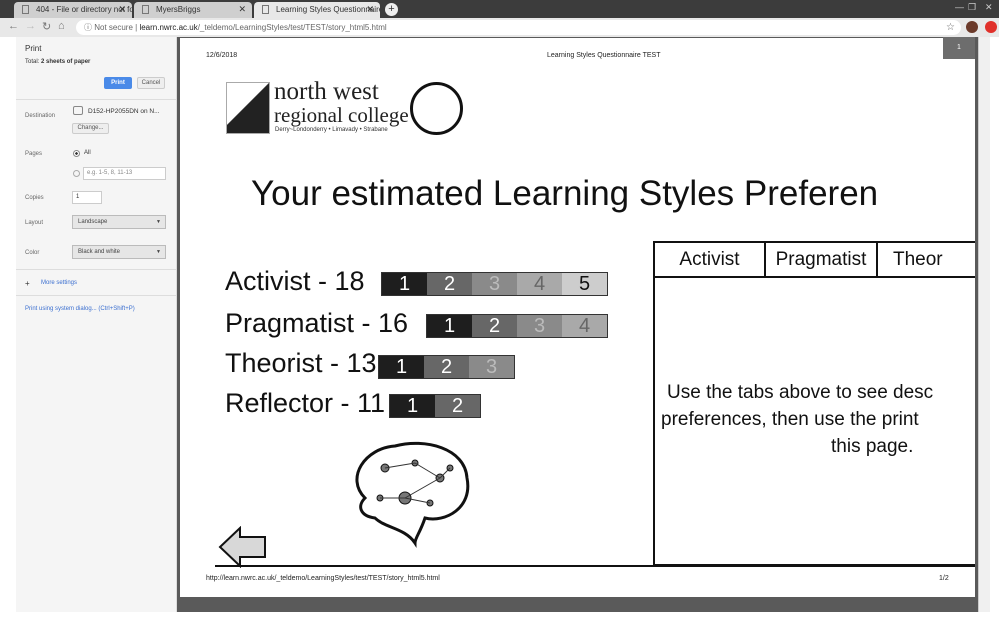  What do you see at coordinates (305, 403) in the screenshot?
I see `reflector-label: Reflector - 11` at bounding box center [305, 403].